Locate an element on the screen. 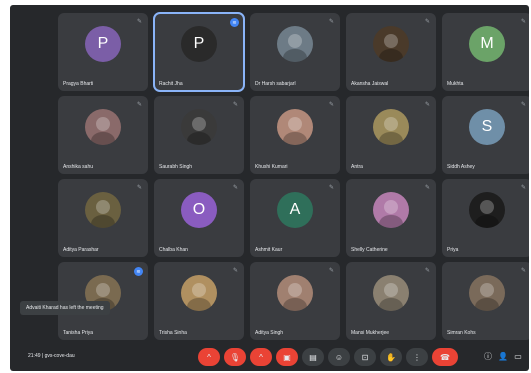 This screenshot has width=531, height=373. more-options-icon: ⋮ is located at coordinates (417, 357).